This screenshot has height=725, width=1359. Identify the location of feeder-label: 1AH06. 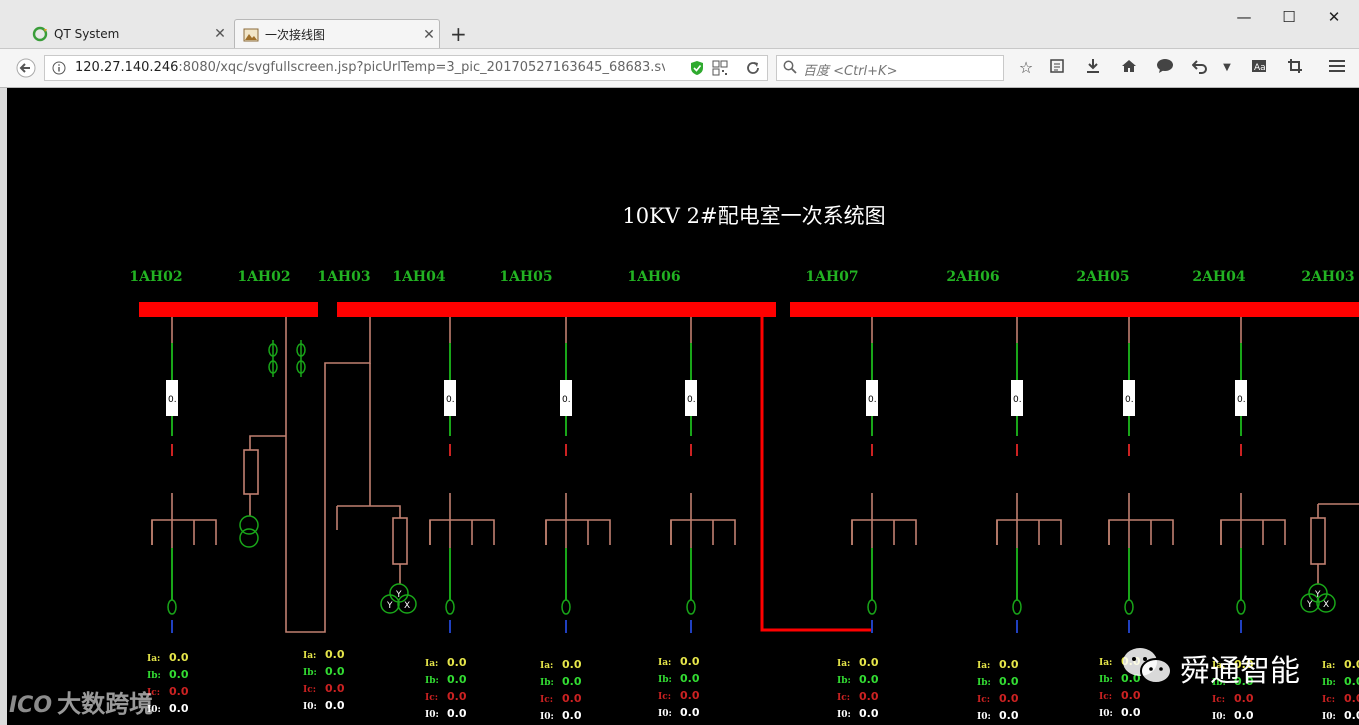
(653, 277).